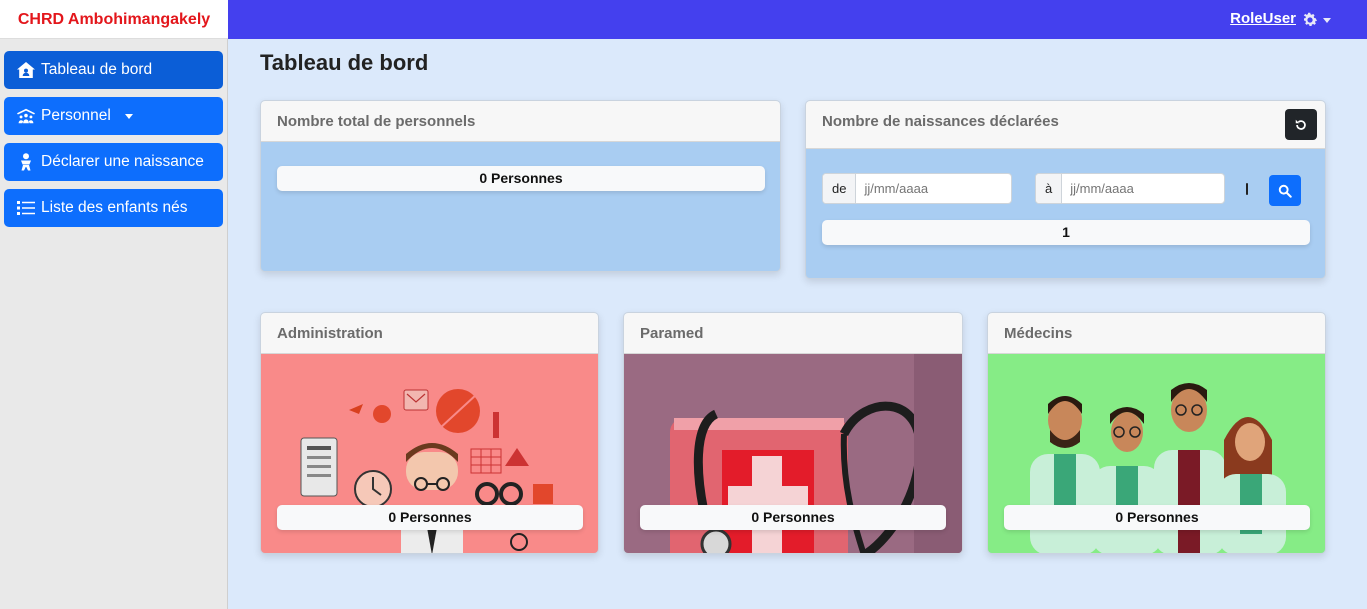  I want to click on administration-card: Administration 0 Personnes, so click(429, 433).